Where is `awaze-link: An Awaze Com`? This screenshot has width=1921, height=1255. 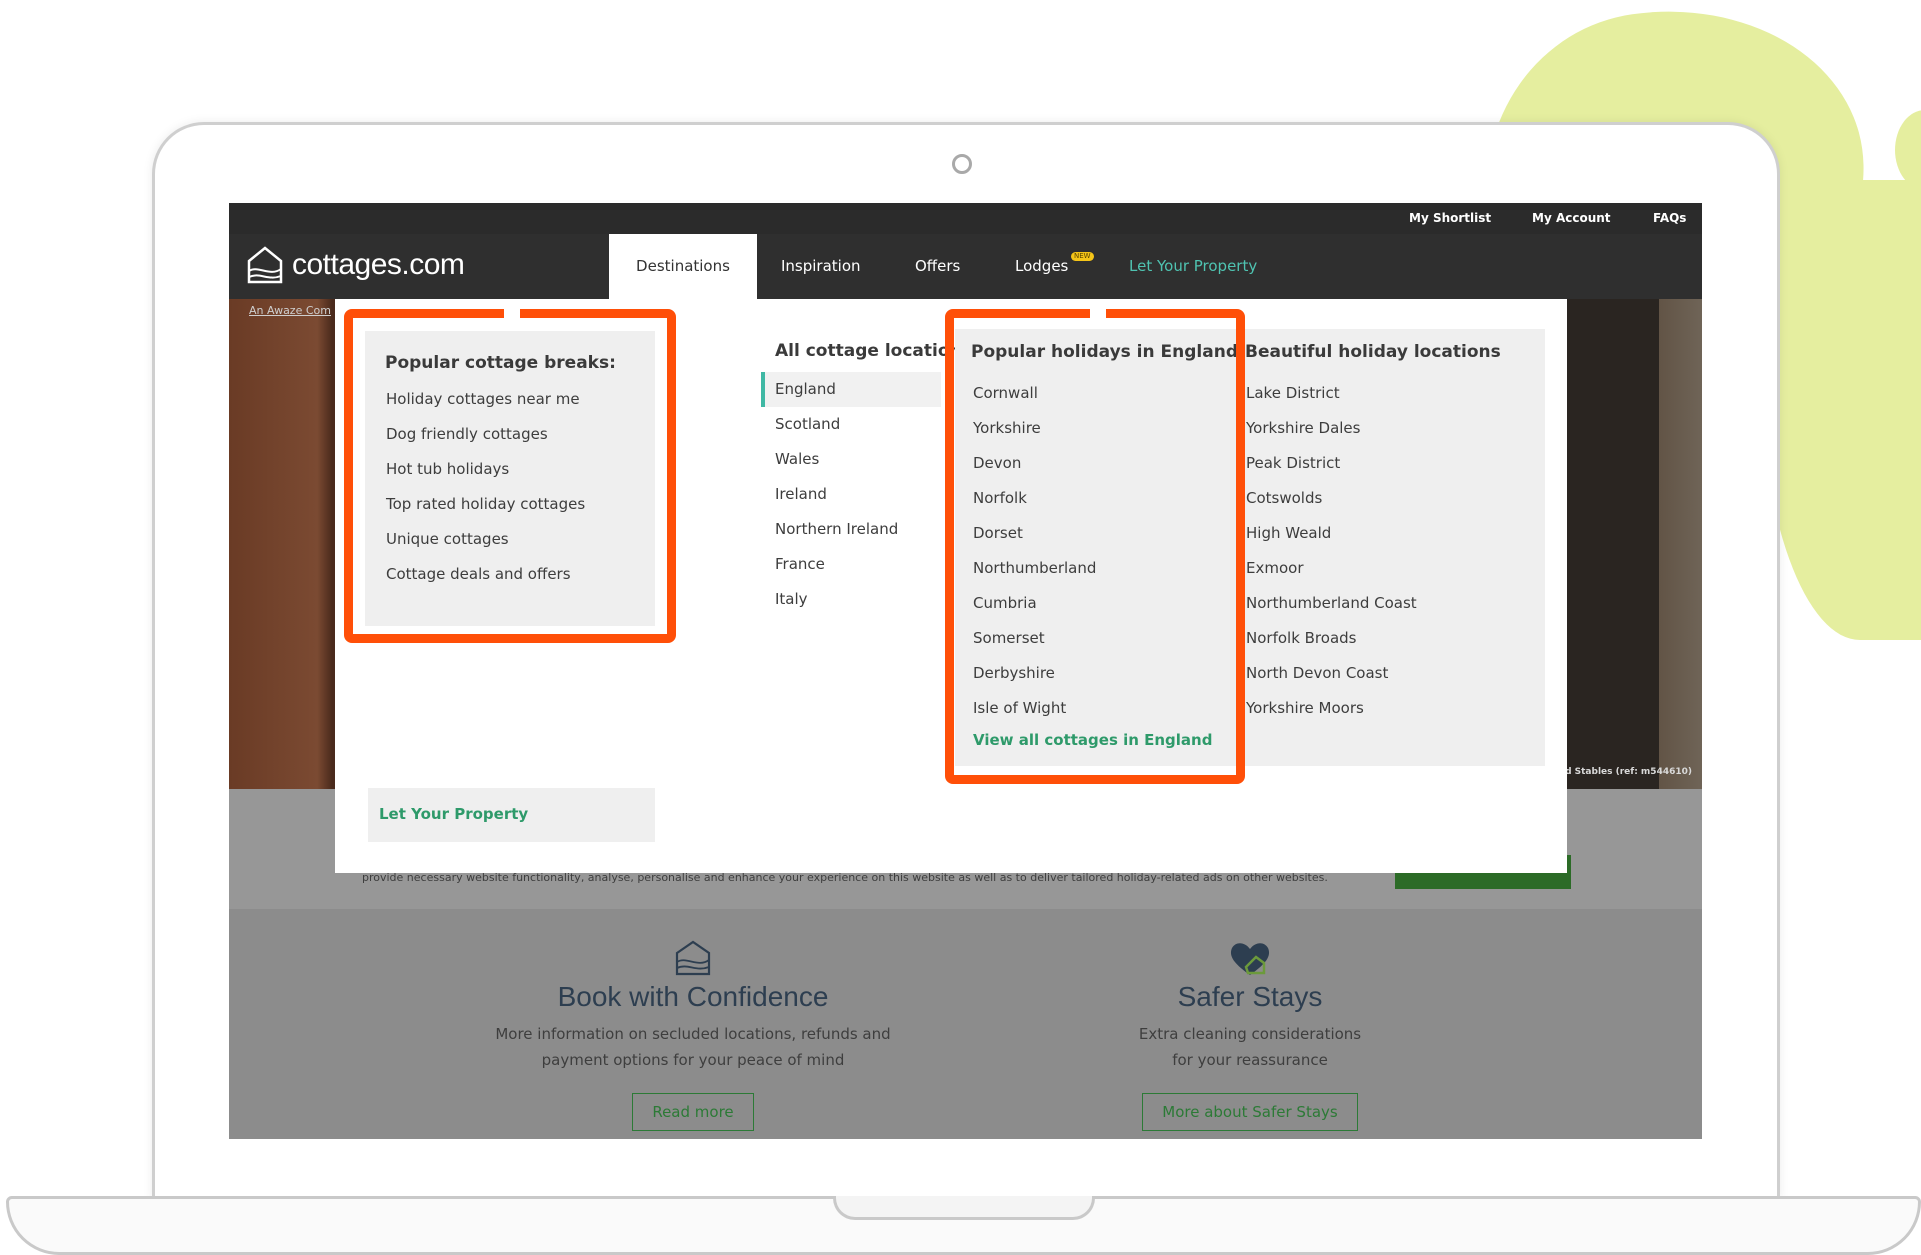
awaze-link: An Awaze Com is located at coordinates (290, 310).